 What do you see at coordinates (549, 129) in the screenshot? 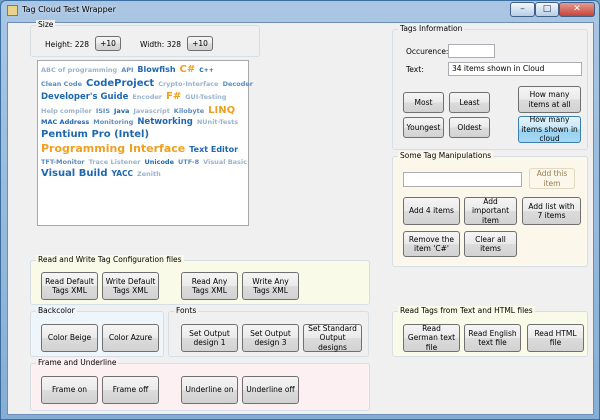
I see `how-many-shown-button: How many items shown in cloud` at bounding box center [549, 129].